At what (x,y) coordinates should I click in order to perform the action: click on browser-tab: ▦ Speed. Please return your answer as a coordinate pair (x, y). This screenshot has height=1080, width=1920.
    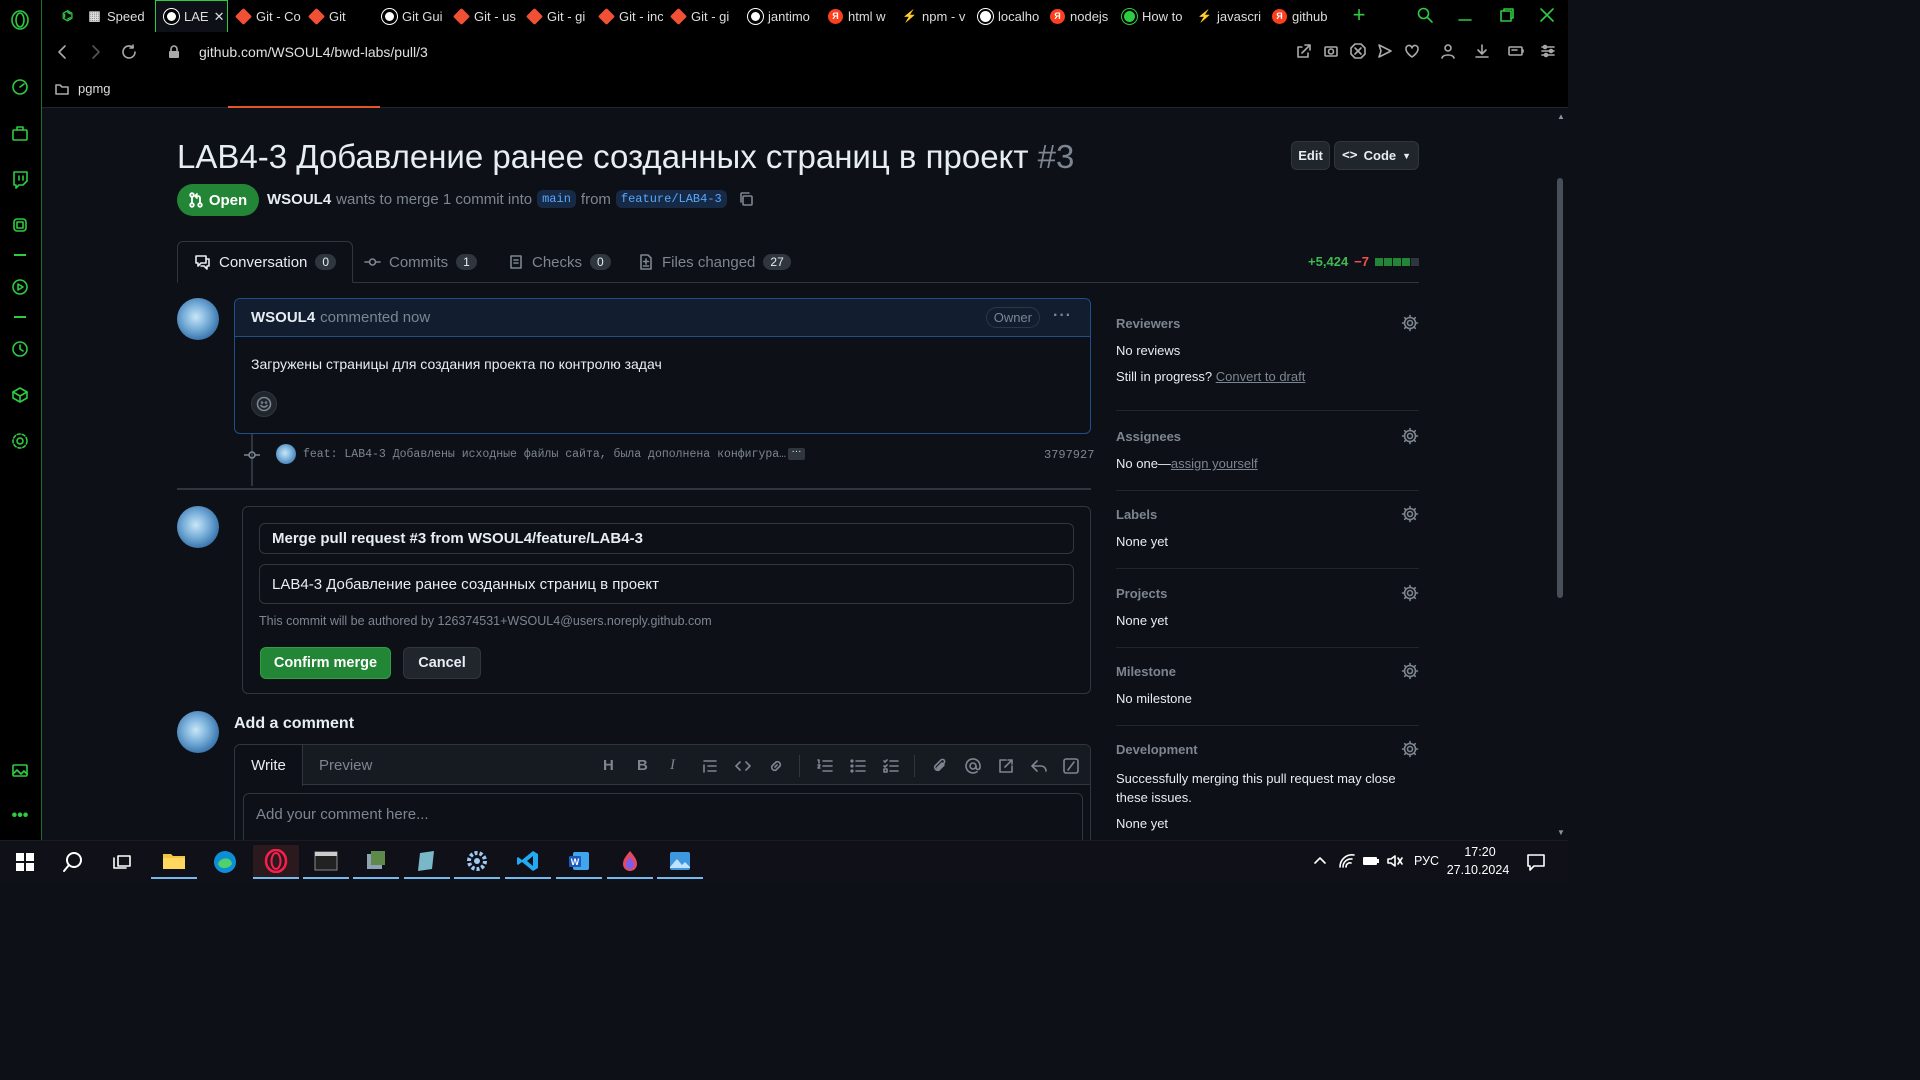
    Looking at the image, I should click on (117, 16).